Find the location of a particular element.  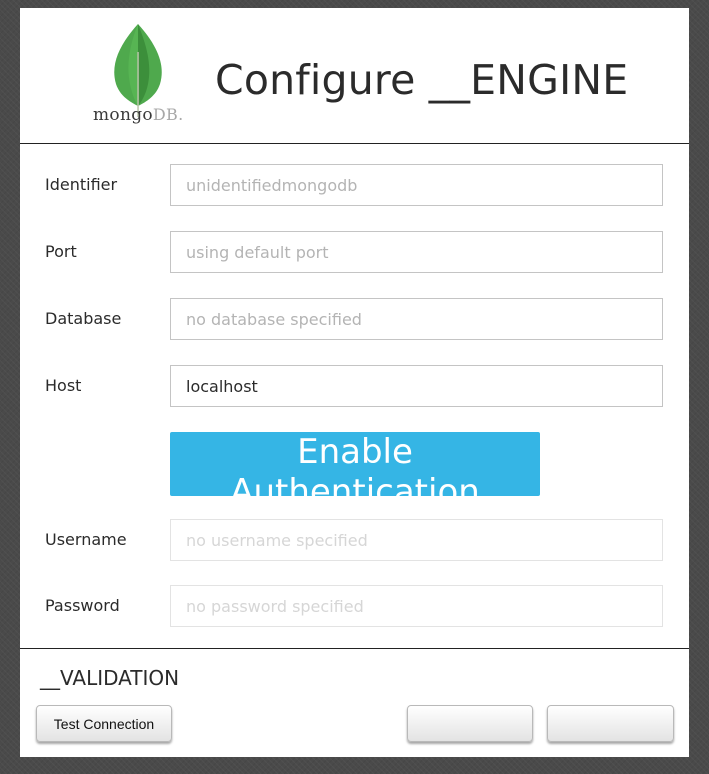

password-label: Password is located at coordinates (82, 605).